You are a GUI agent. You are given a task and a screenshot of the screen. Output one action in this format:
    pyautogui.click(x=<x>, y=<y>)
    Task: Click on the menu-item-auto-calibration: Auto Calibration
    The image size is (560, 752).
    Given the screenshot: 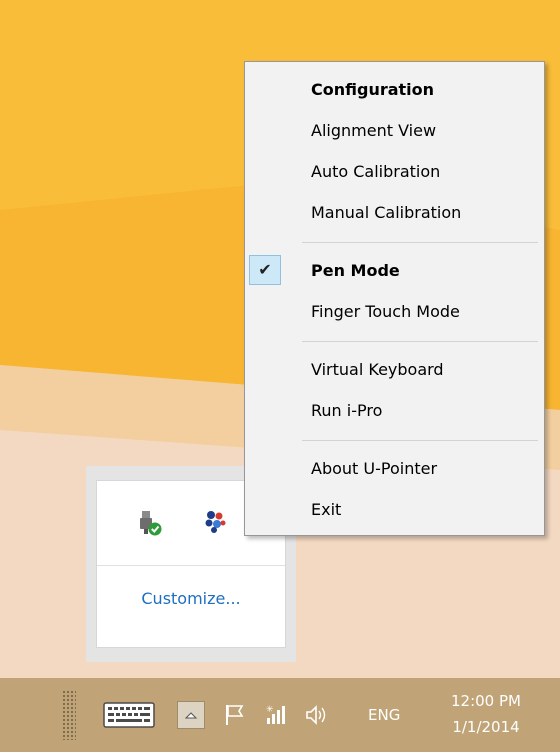 What is the action you would take?
    pyautogui.click(x=394, y=172)
    